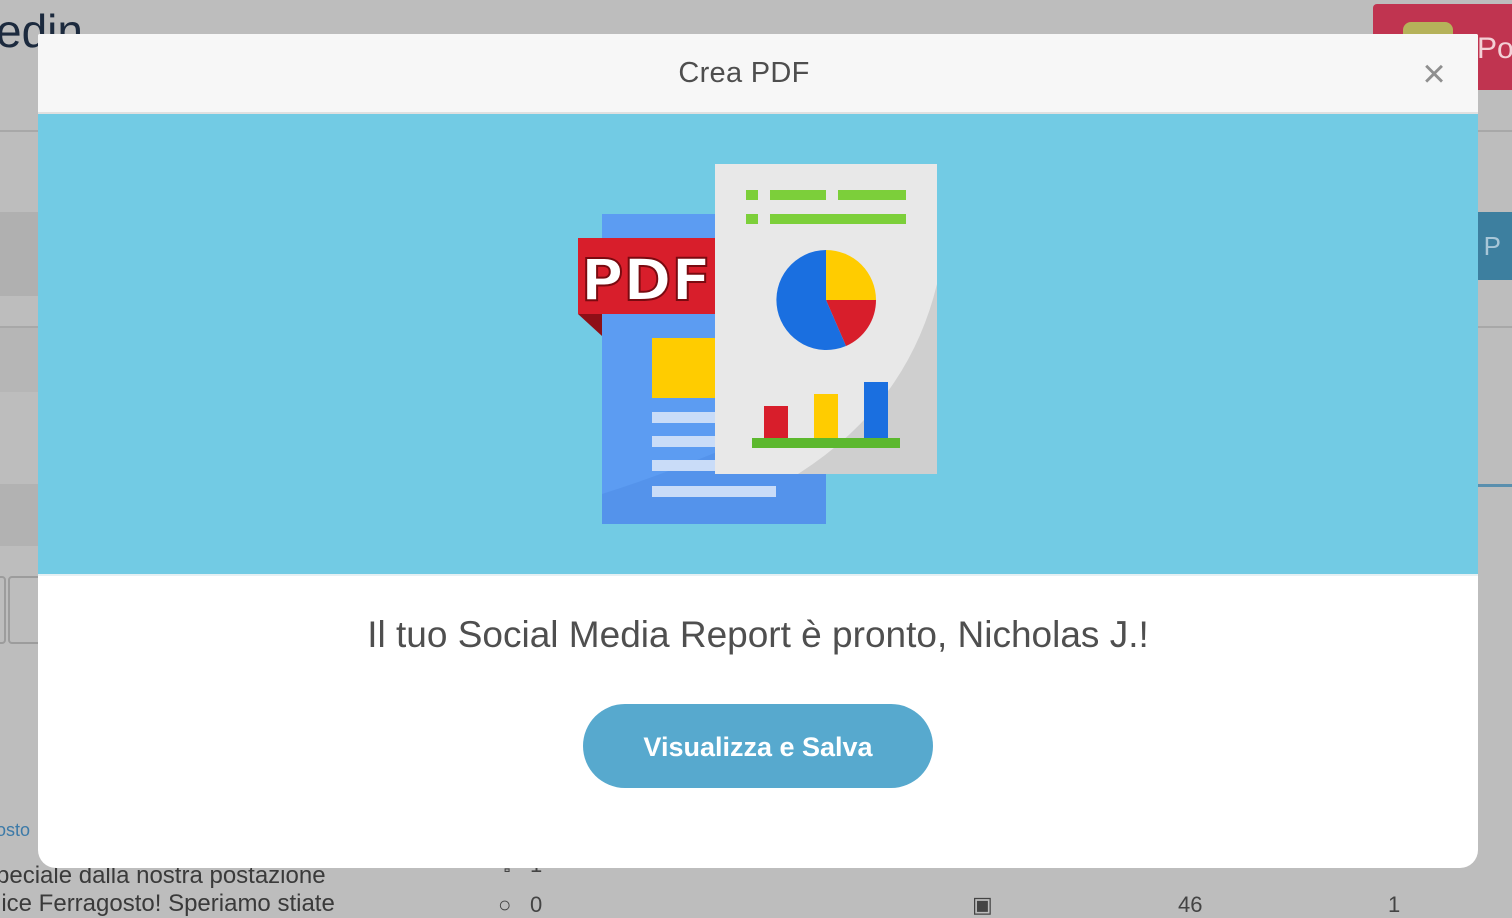 The image size is (1512, 918). I want to click on view-and-save-button: Visualizza e Salva, so click(758, 746).